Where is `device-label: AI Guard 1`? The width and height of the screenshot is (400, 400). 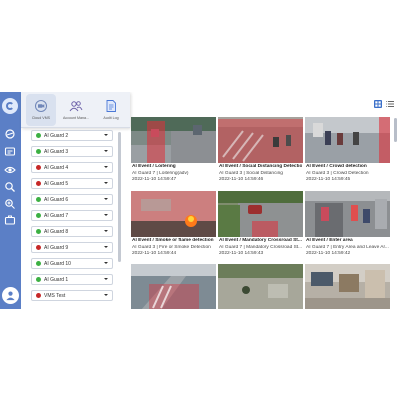
device-label: AI Guard 1 is located at coordinates (56, 279).